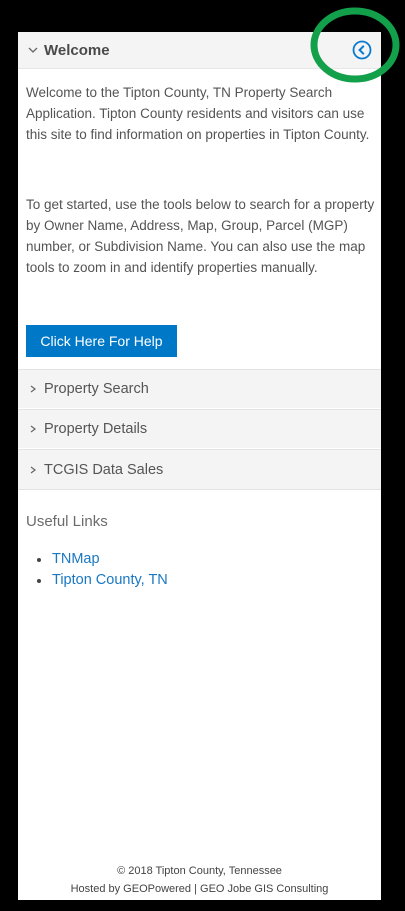  I want to click on link-tnmap: TNMap, so click(102, 559).